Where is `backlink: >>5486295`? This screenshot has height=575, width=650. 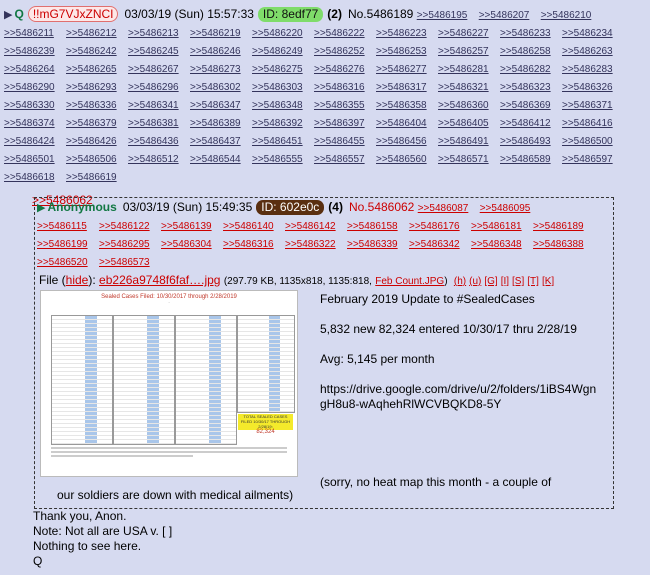
backlink: >>5486295 is located at coordinates (129, 245).